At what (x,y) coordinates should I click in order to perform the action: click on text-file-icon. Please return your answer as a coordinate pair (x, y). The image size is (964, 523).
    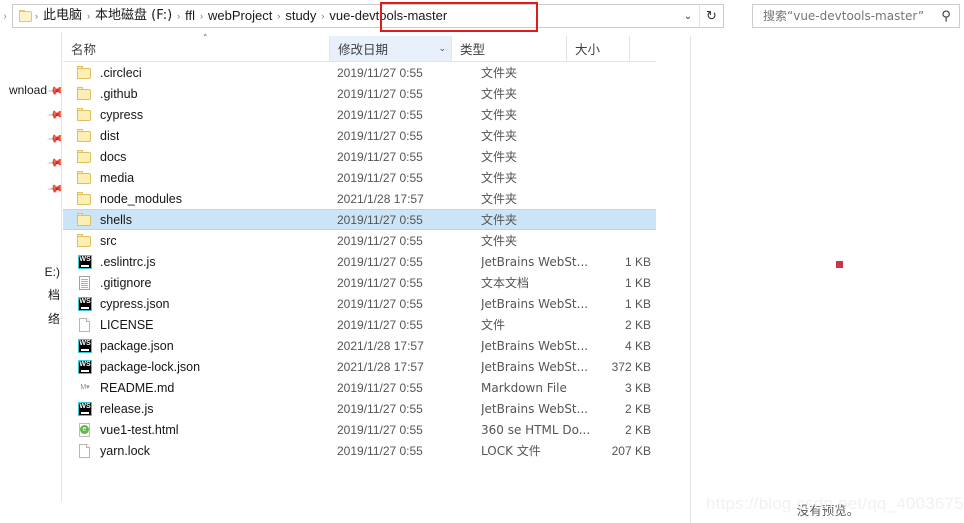
    Looking at the image, I should click on (85, 282).